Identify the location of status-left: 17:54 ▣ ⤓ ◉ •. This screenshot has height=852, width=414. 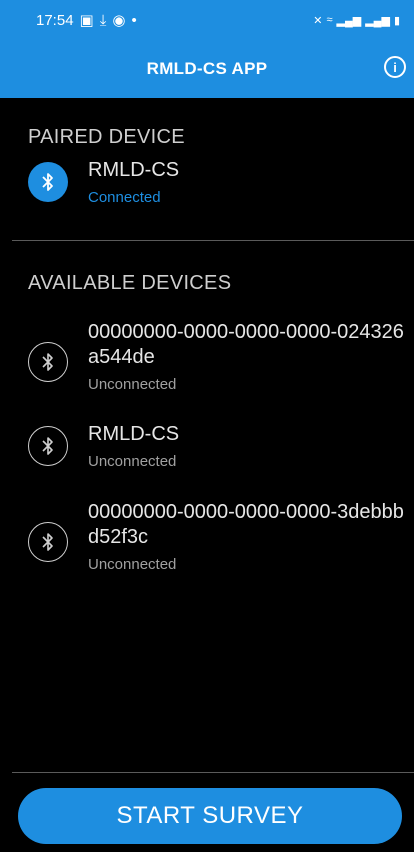
(86, 20).